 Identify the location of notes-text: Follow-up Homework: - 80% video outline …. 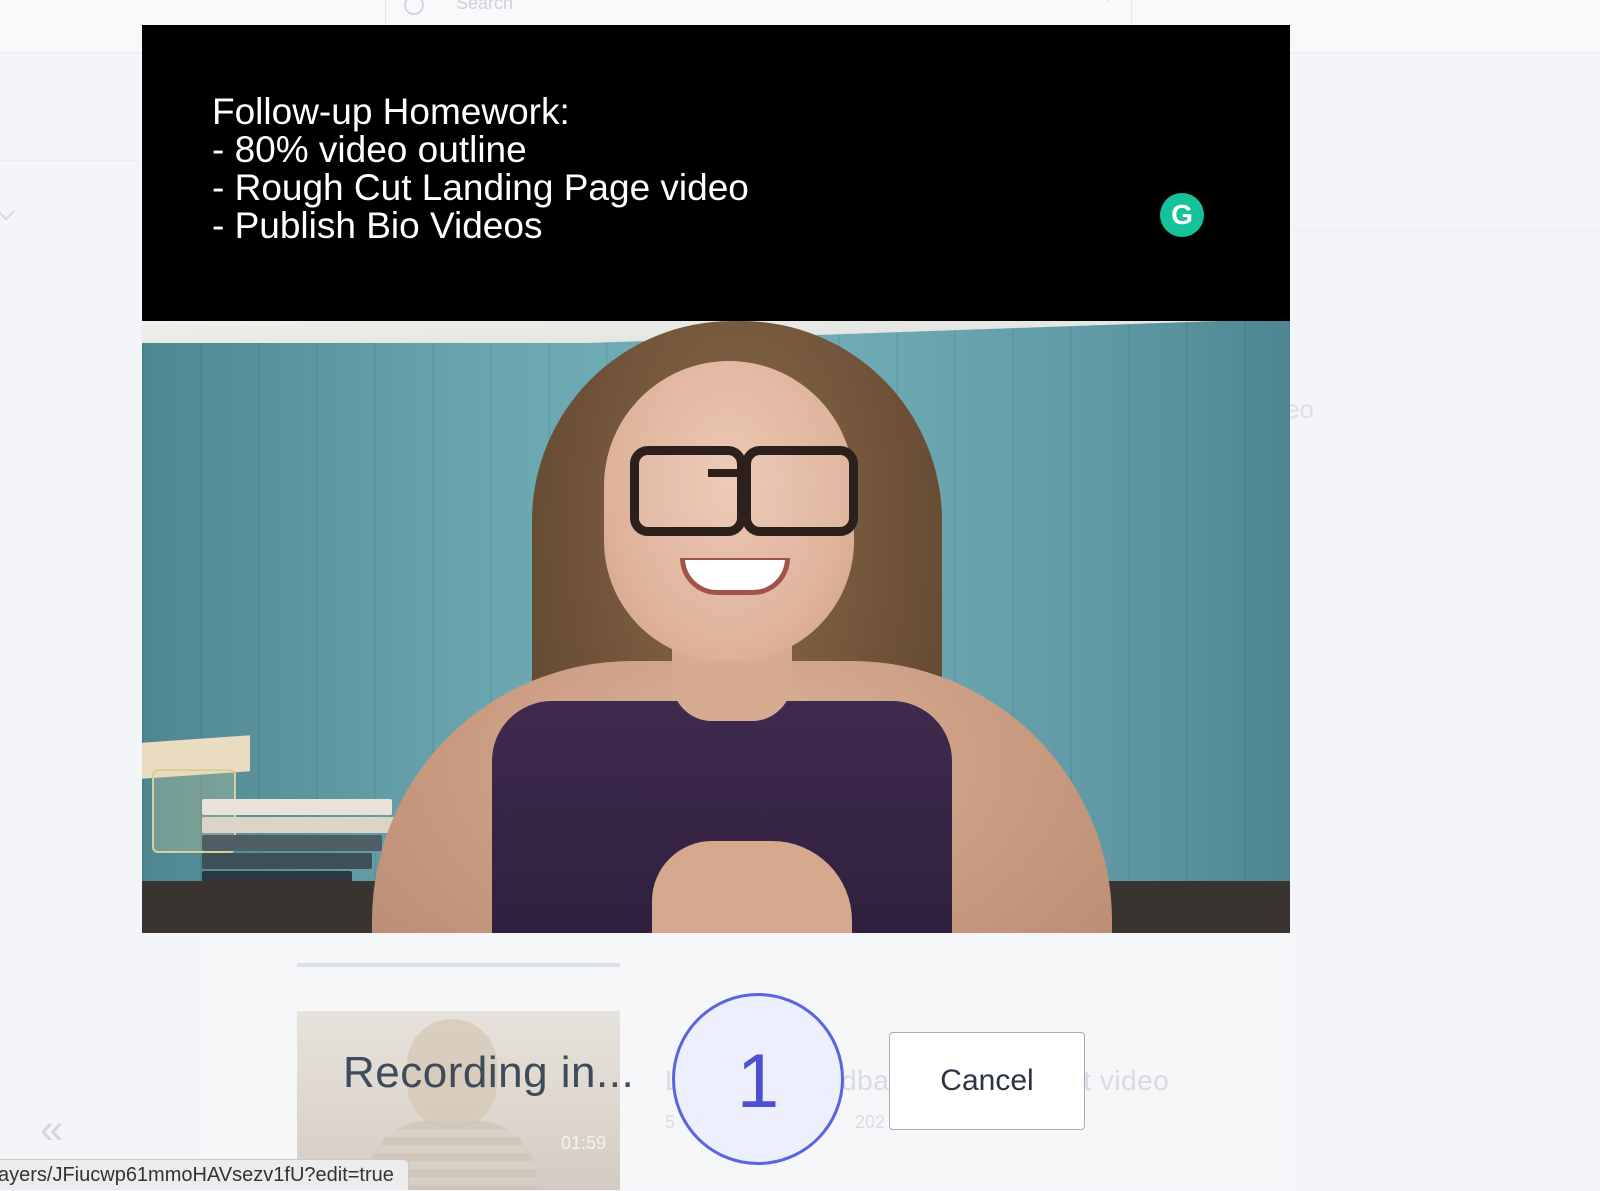
(480, 169).